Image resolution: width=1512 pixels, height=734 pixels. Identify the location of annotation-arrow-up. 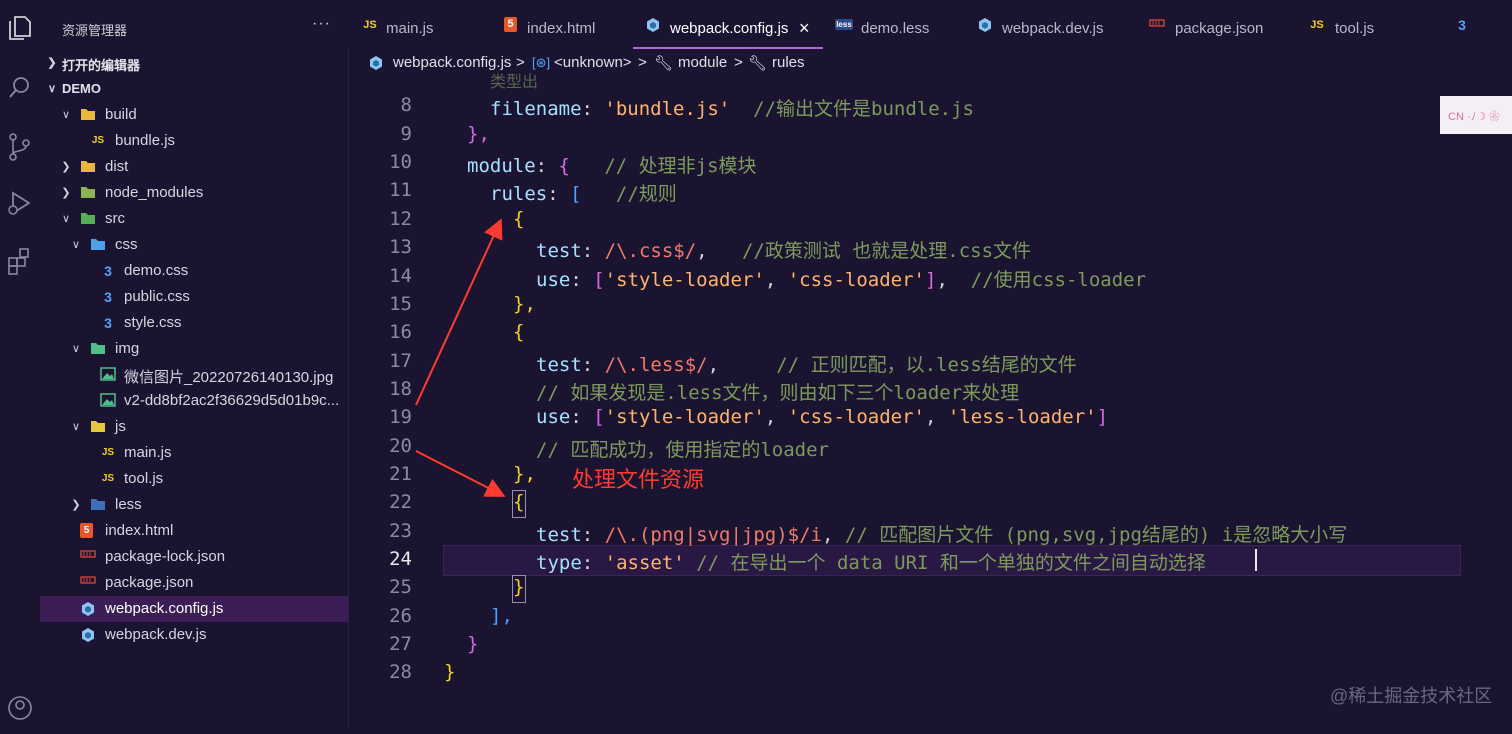
(459, 312).